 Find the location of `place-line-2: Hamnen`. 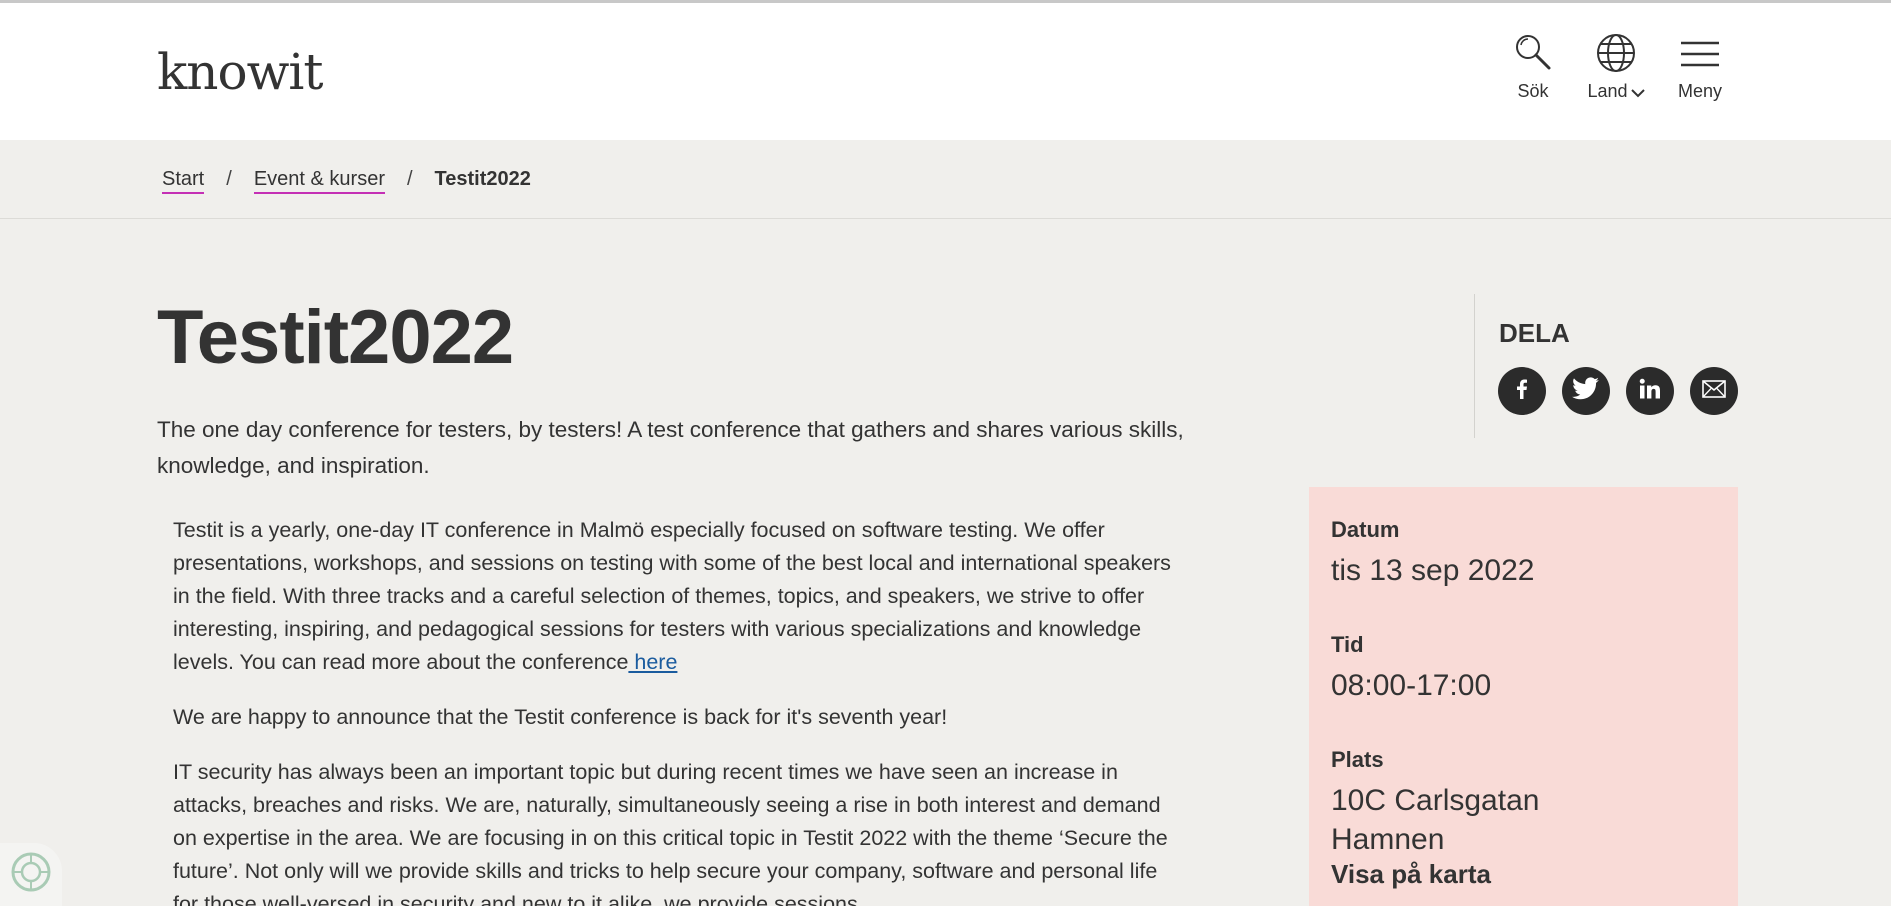

place-line-2: Hamnen is located at coordinates (1388, 839).